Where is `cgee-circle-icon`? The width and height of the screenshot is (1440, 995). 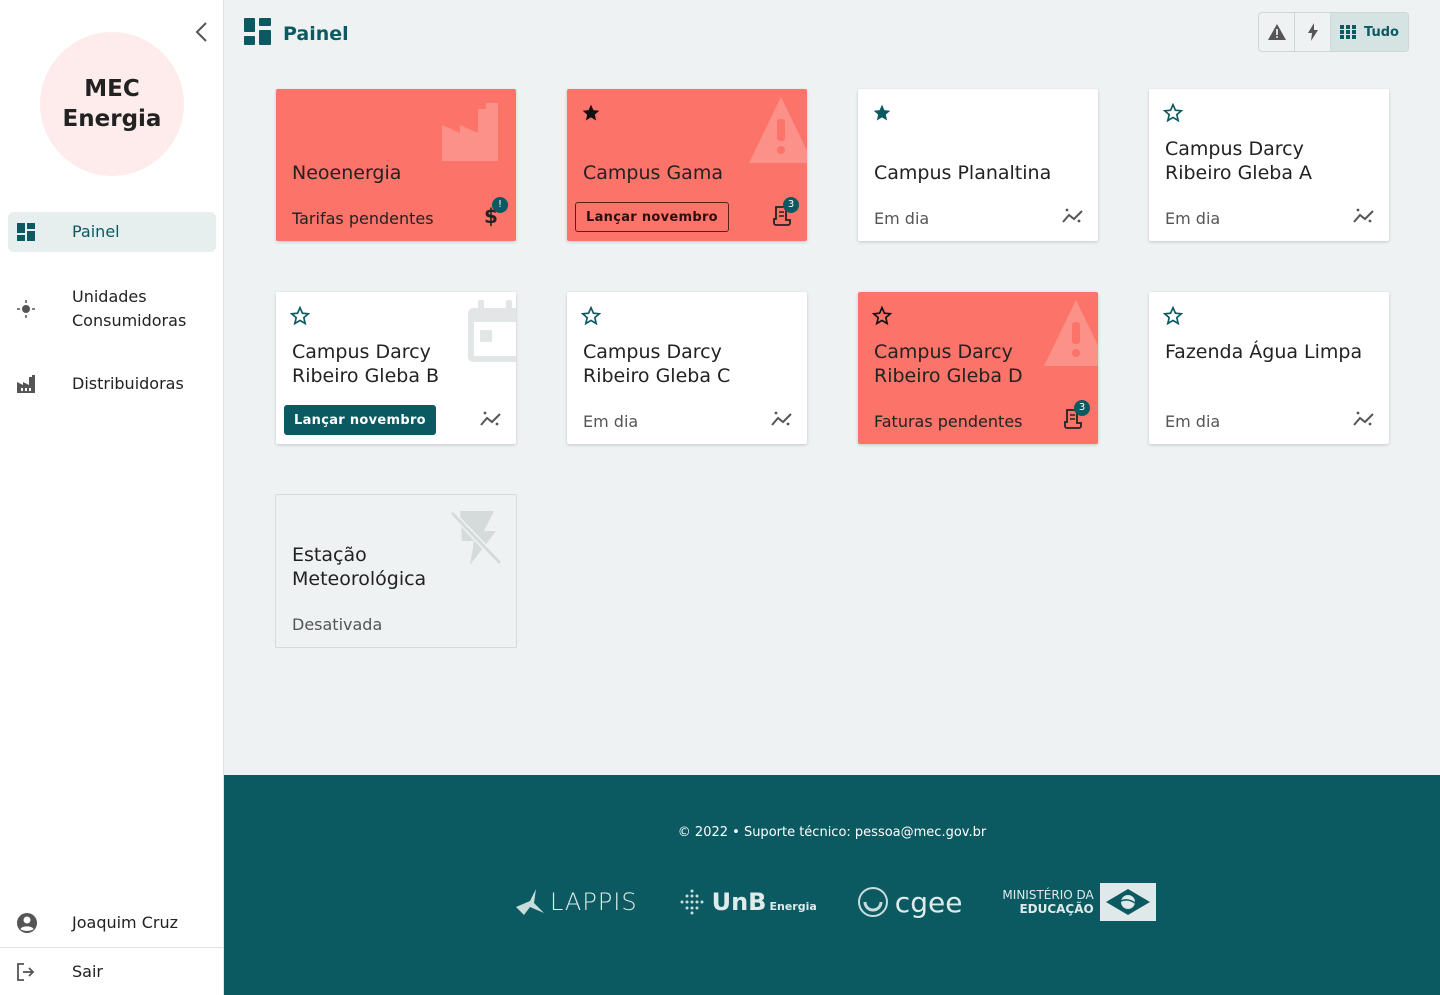
cgee-circle-icon is located at coordinates (872, 902).